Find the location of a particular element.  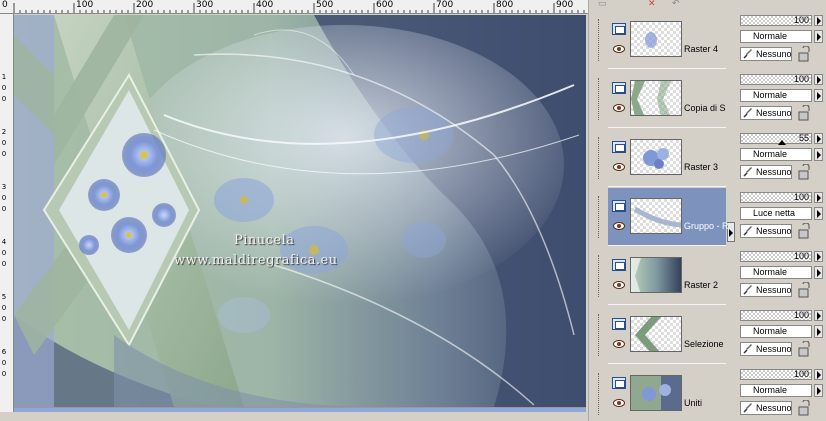

watermark-url: www.maldiregrafica.eu is located at coordinates (256, 260).